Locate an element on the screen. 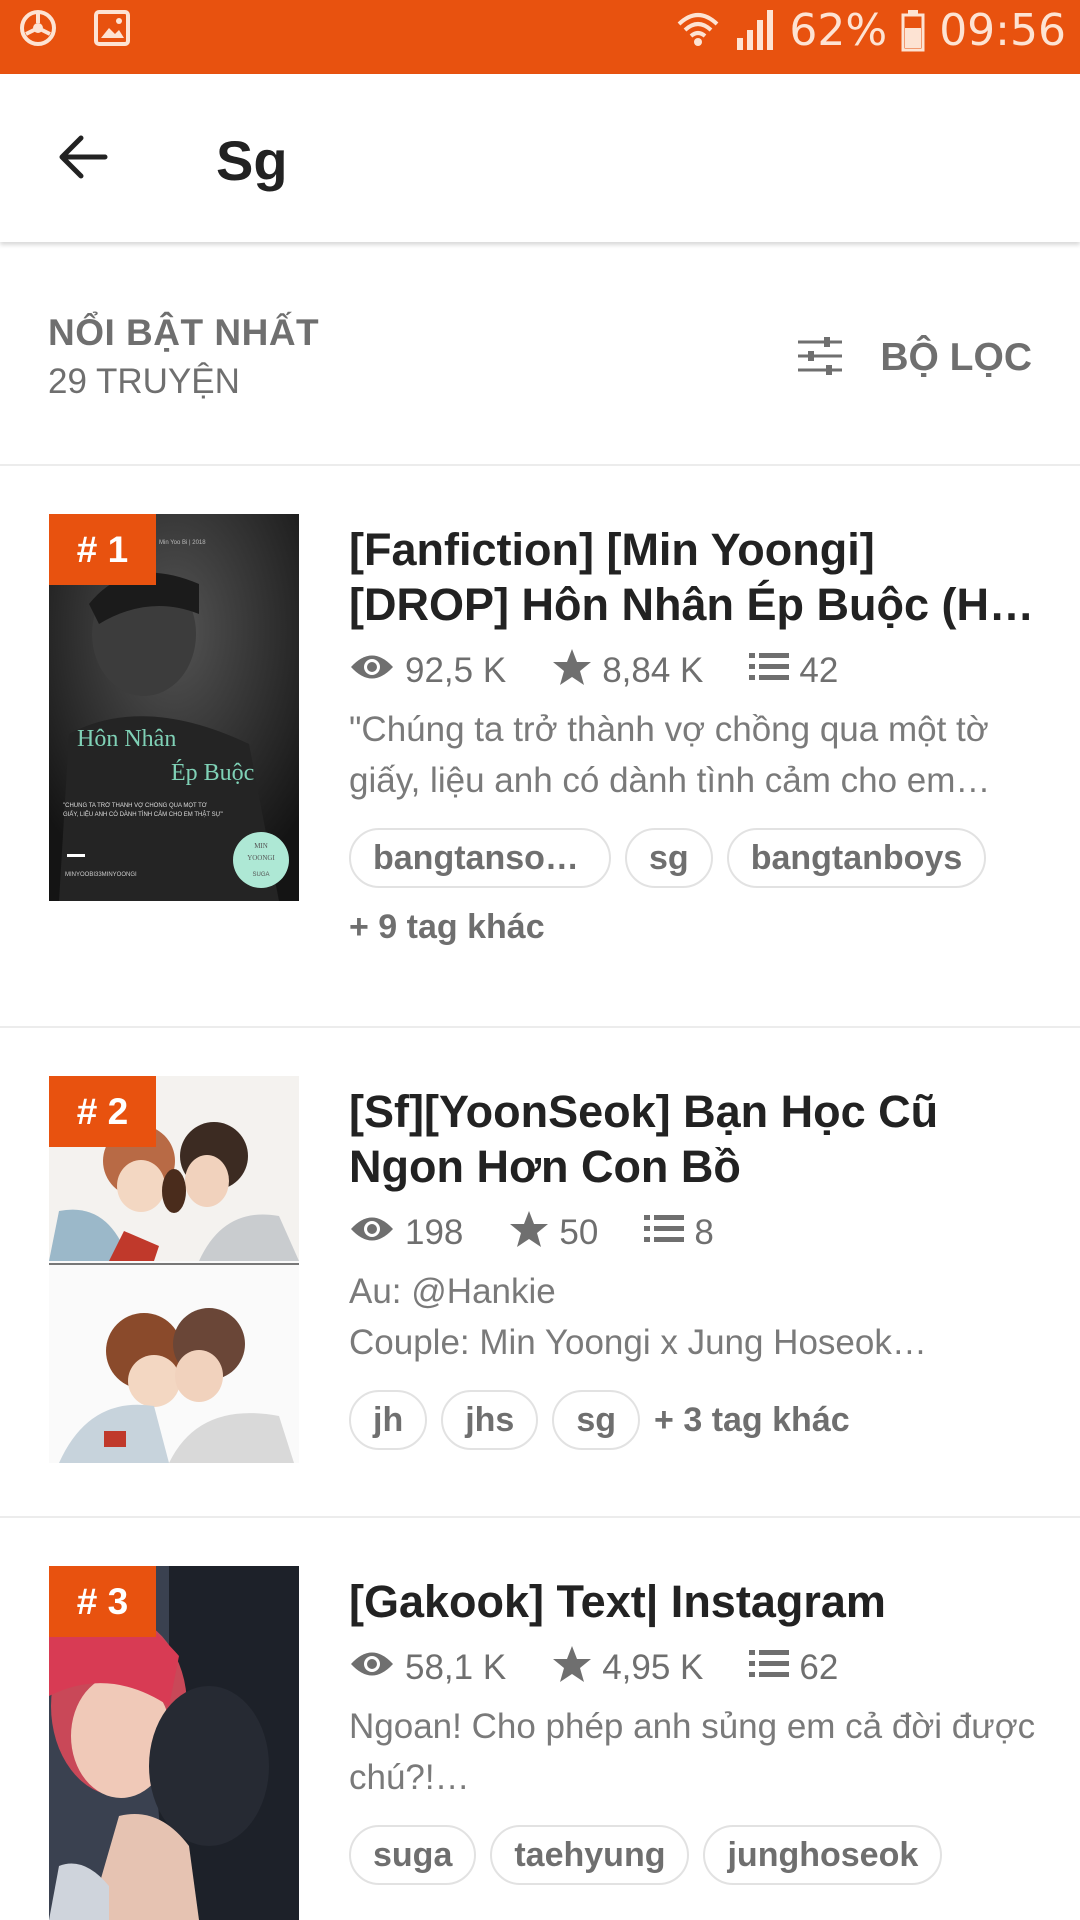  story-title: [Gakook] Text| Instagram is located at coordinates (694, 1601).